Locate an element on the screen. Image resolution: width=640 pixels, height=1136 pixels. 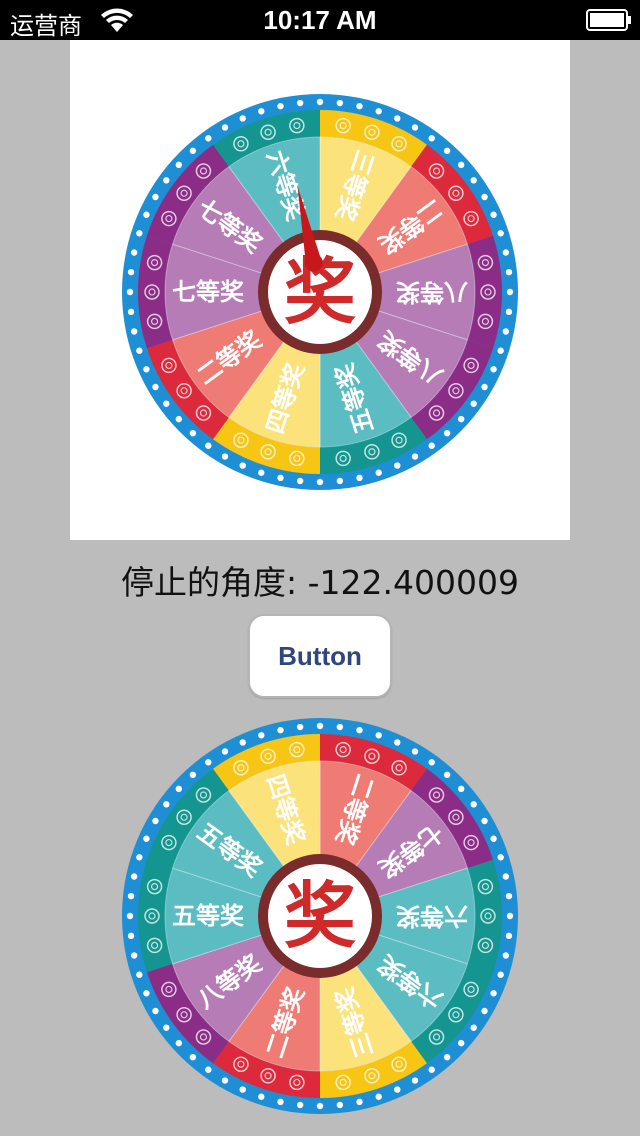
segment-label: 七等奖 is located at coordinates (208, 292).